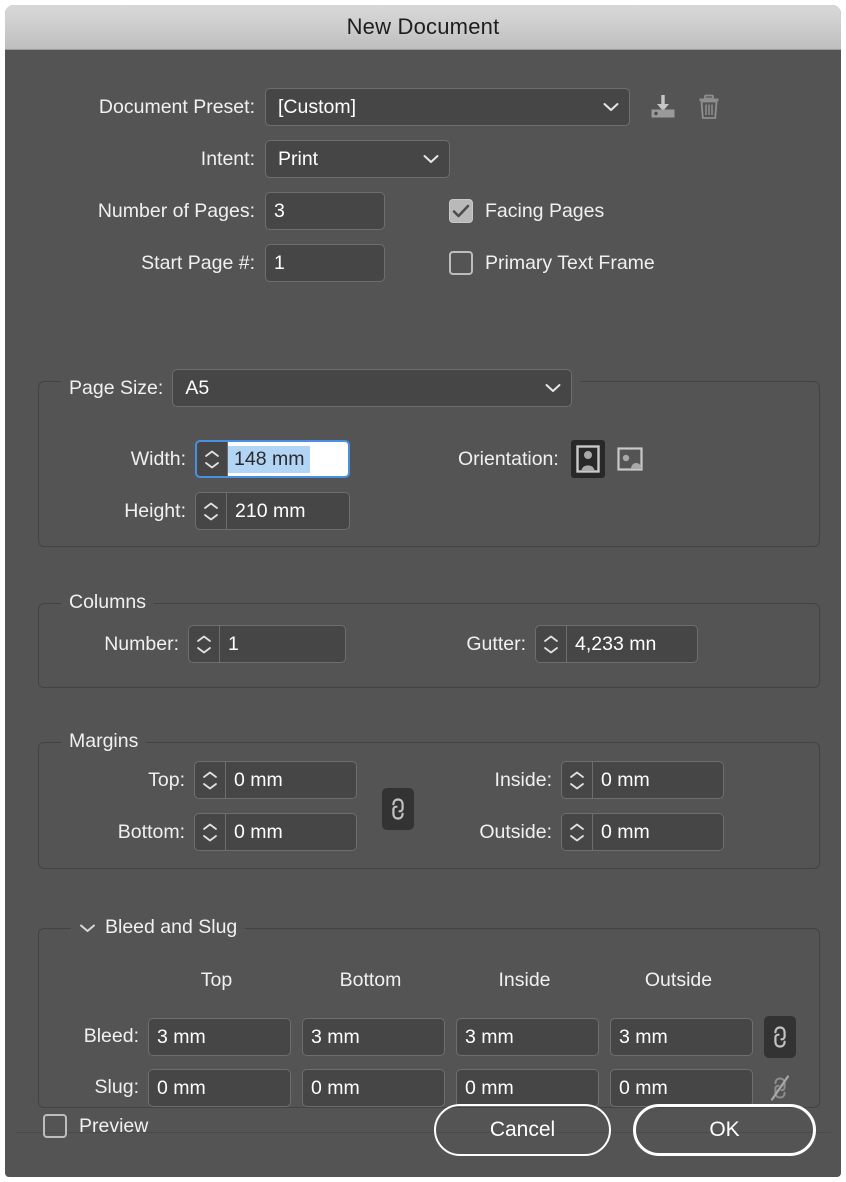 The width and height of the screenshot is (846, 1182). I want to click on columns-number-label: Number:, so click(141, 643).